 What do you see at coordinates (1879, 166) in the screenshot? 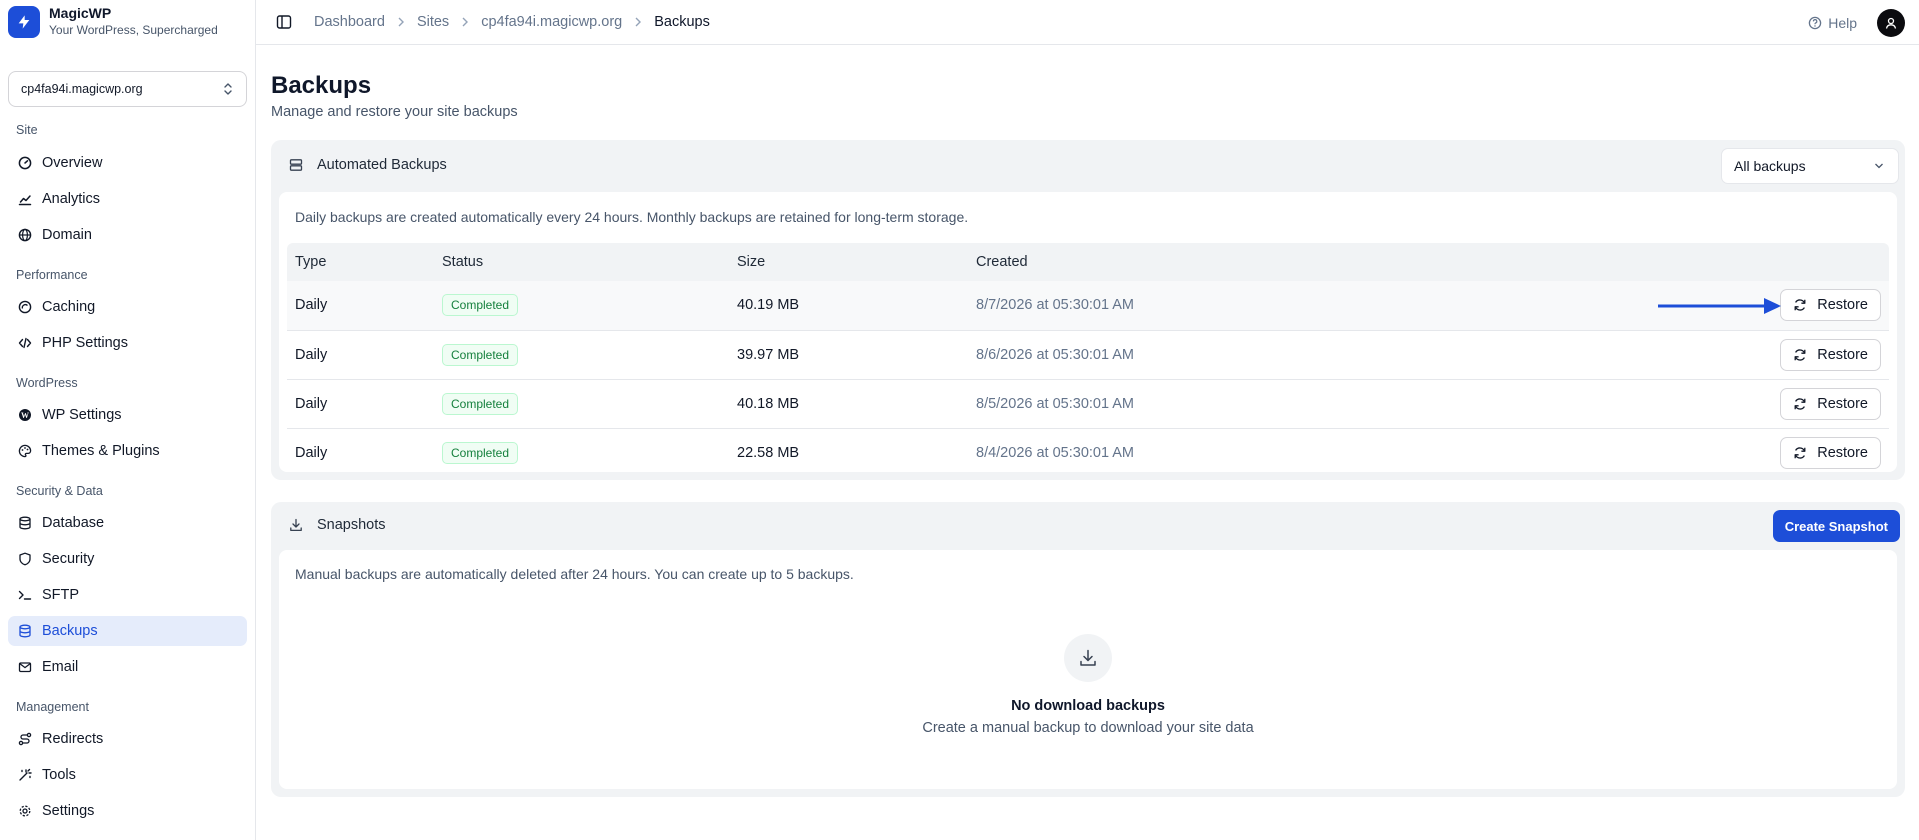
I see `chevron-down-icon` at bounding box center [1879, 166].